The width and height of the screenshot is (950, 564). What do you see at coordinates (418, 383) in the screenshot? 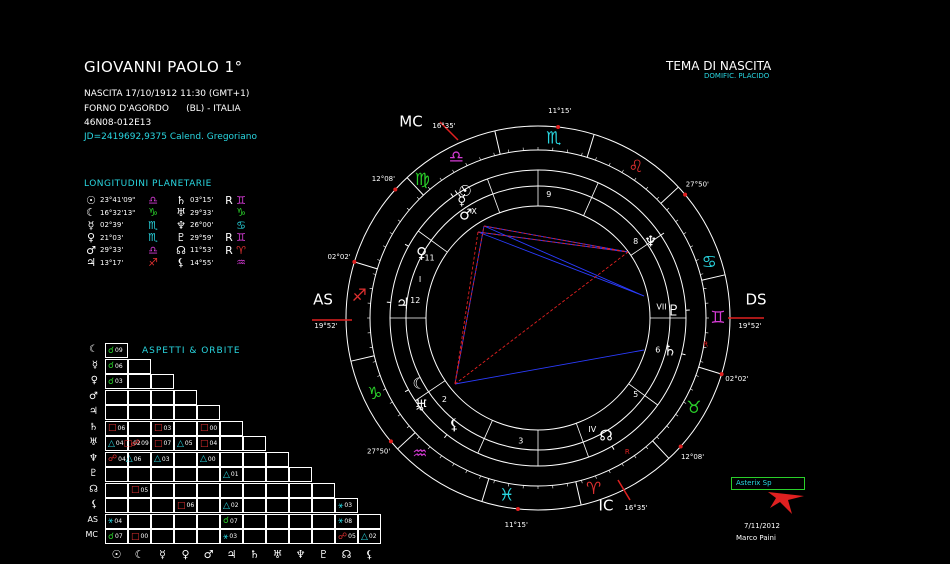
I see `planet-glyph-icon: ☾` at bounding box center [418, 383].